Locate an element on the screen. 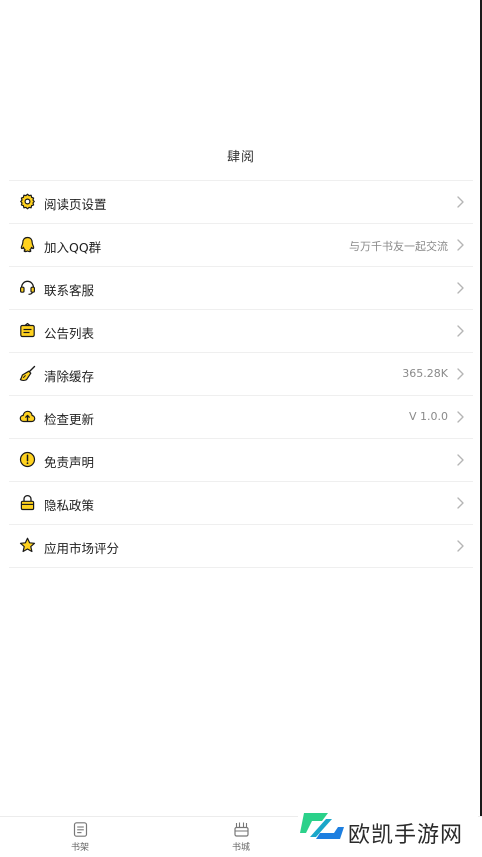 The width and height of the screenshot is (482, 857). menu-item-clear-cache: 清除缓存 365.28K is located at coordinates (241, 374).